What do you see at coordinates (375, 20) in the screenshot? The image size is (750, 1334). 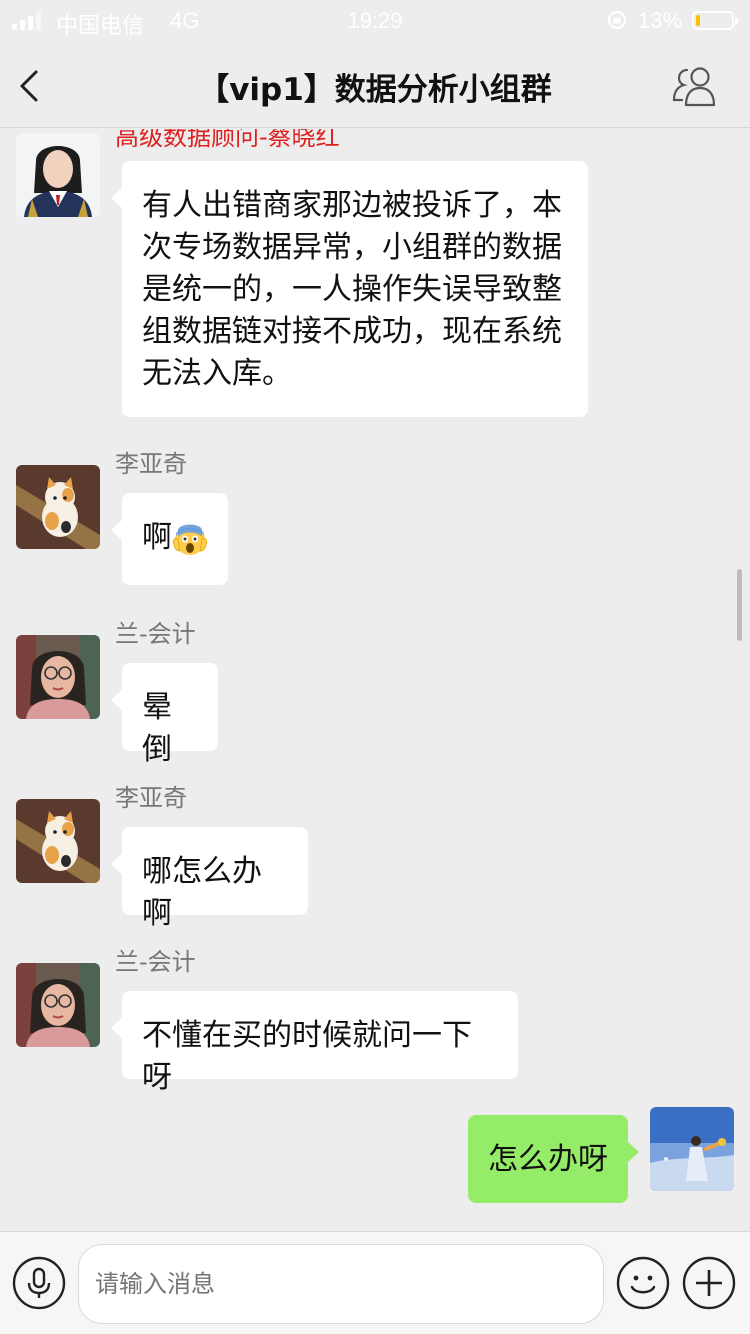 I see `status-bar: 中国电信 4G 19:29 13%` at bounding box center [375, 20].